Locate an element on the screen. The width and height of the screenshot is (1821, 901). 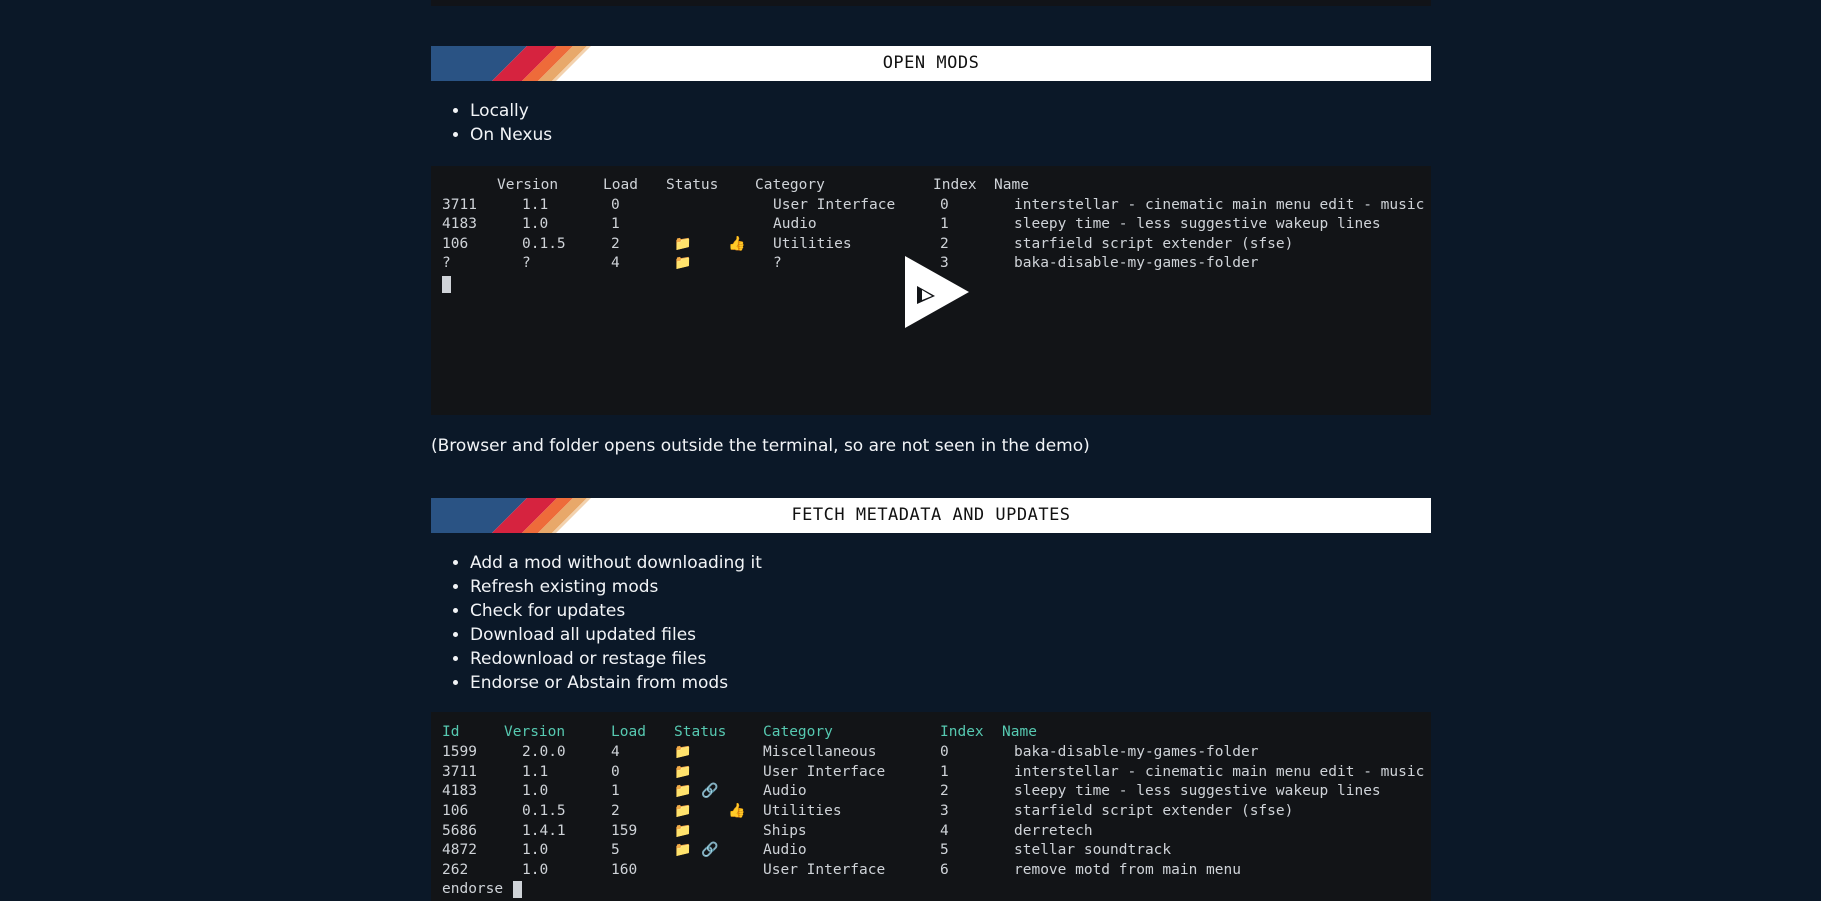
cell-version: 1.1 is located at coordinates (535, 772).